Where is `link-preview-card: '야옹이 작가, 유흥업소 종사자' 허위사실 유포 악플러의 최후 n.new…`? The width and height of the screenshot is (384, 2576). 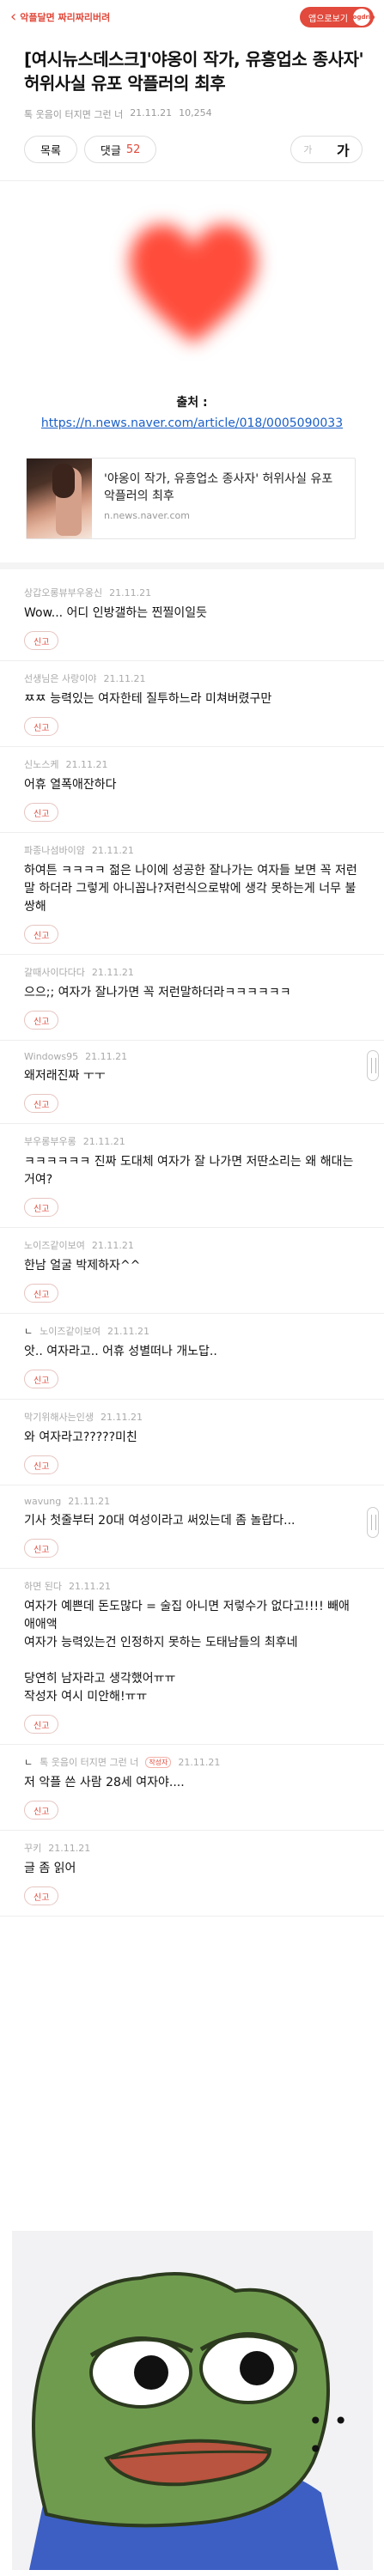 link-preview-card: '야옹이 작가, 유흥업소 종사자' 허위사실 유포 악플러의 최후 n.new… is located at coordinates (191, 499).